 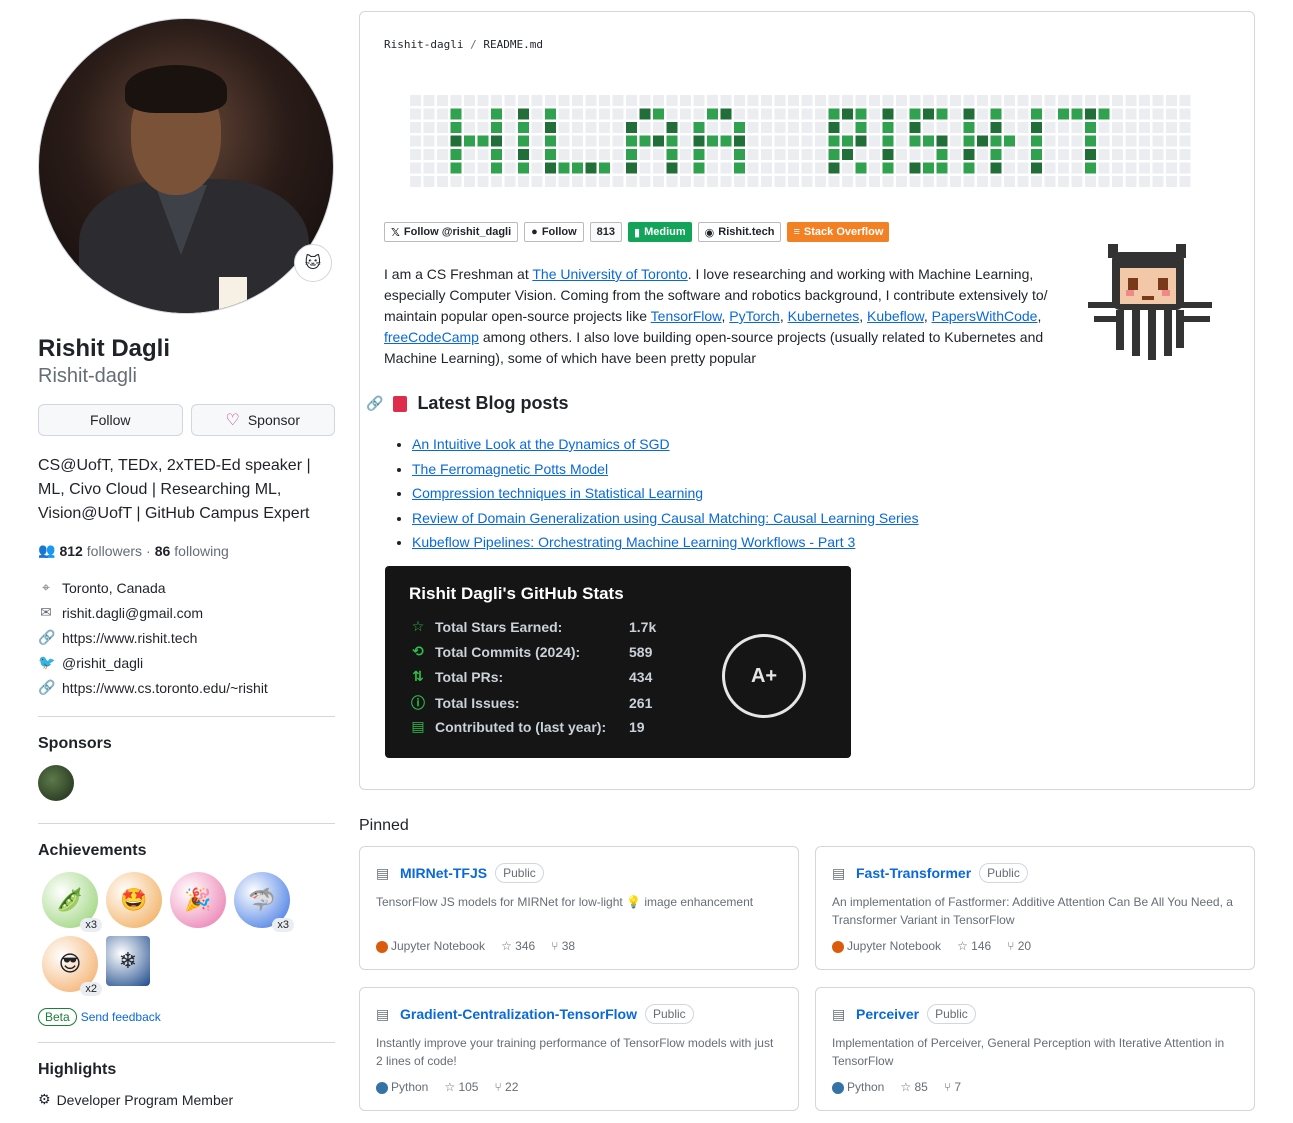 What do you see at coordinates (1150, 302) in the screenshot?
I see `pixel-octocat-icon` at bounding box center [1150, 302].